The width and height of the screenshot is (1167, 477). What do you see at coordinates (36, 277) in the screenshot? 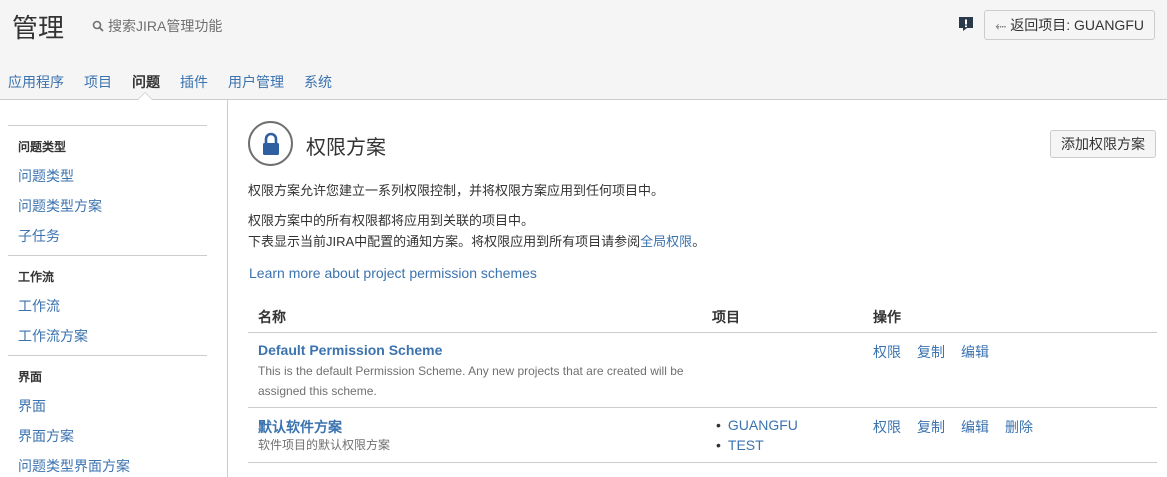
I see `sidebar-heading-workflows: 工作流` at bounding box center [36, 277].